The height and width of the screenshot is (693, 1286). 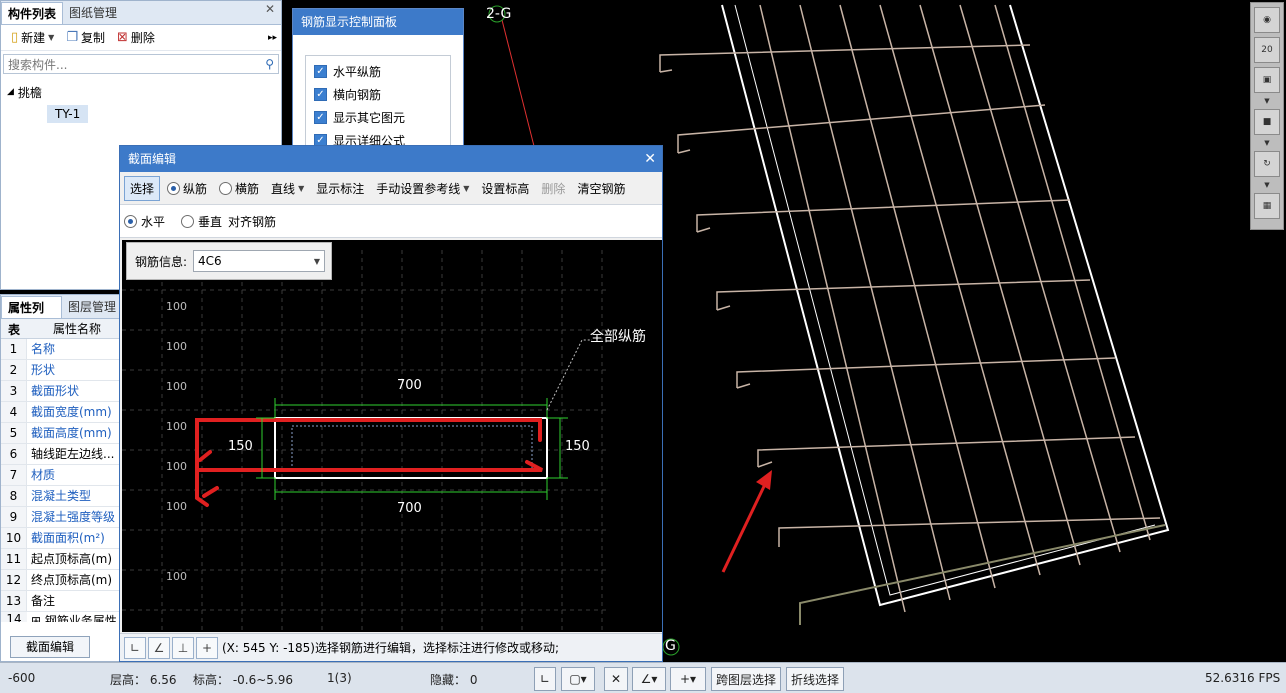 I want to click on property-row: 2 形状, so click(x=61, y=370).